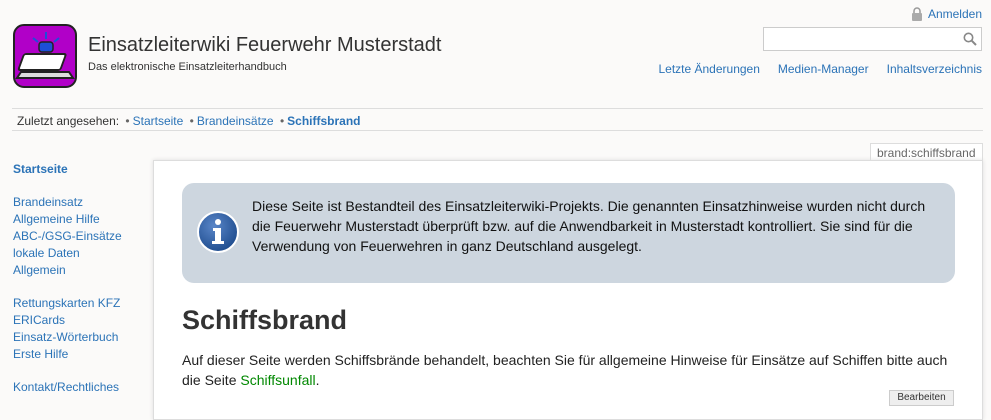 The width and height of the screenshot is (991, 420). What do you see at coordinates (67, 169) in the screenshot?
I see `sidebar-item-startseite: Startseite` at bounding box center [67, 169].